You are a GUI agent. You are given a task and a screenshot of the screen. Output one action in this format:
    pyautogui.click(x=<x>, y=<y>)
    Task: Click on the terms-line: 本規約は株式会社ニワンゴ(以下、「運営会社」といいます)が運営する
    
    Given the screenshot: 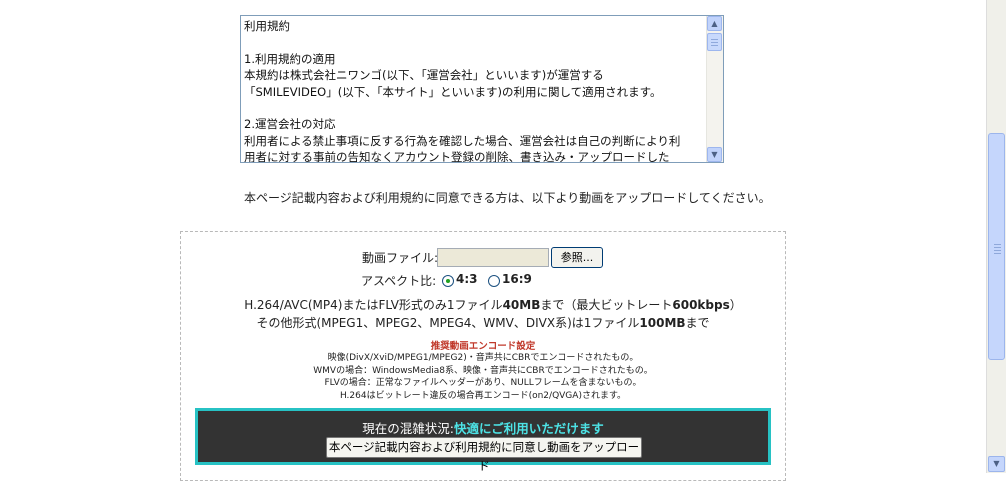 What is the action you would take?
    pyautogui.click(x=424, y=75)
    